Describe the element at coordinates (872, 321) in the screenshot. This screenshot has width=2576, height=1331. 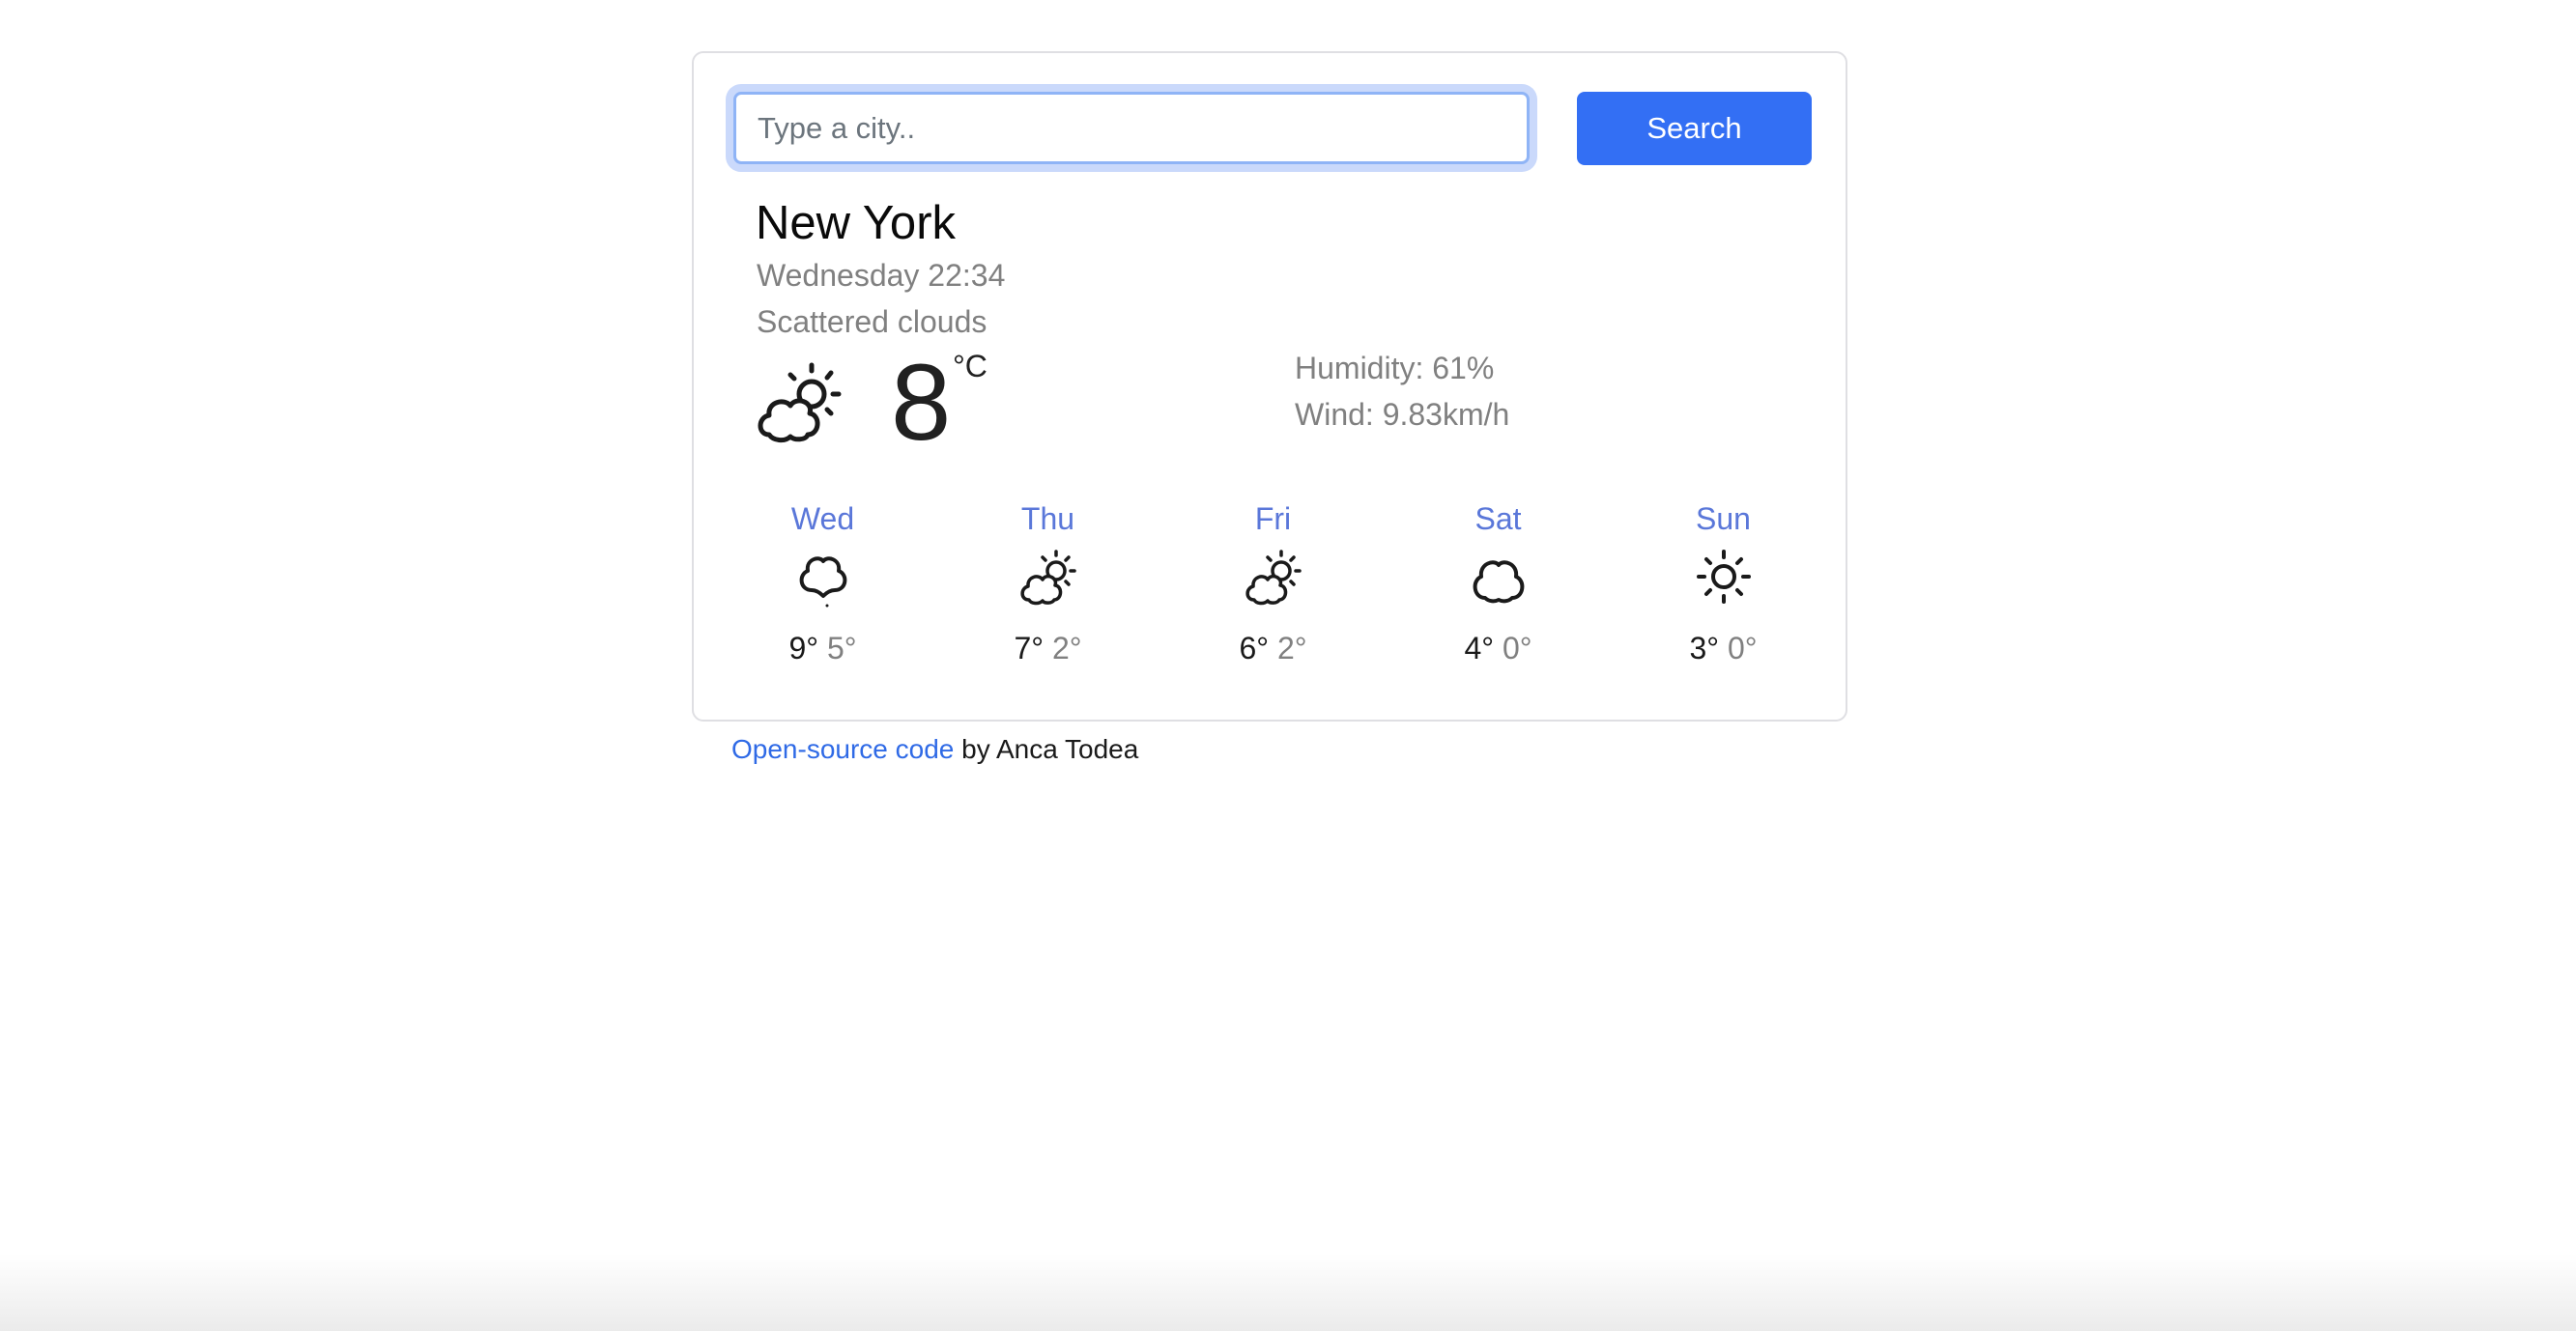
I see `current-description: Scattered clouds` at that location.